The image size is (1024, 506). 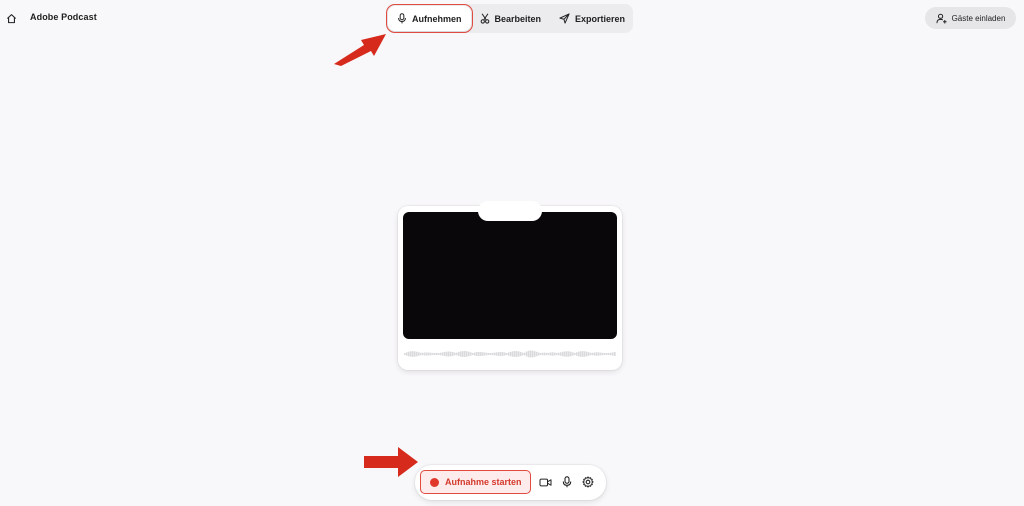 What do you see at coordinates (510, 275) in the screenshot?
I see `video-preview` at bounding box center [510, 275].